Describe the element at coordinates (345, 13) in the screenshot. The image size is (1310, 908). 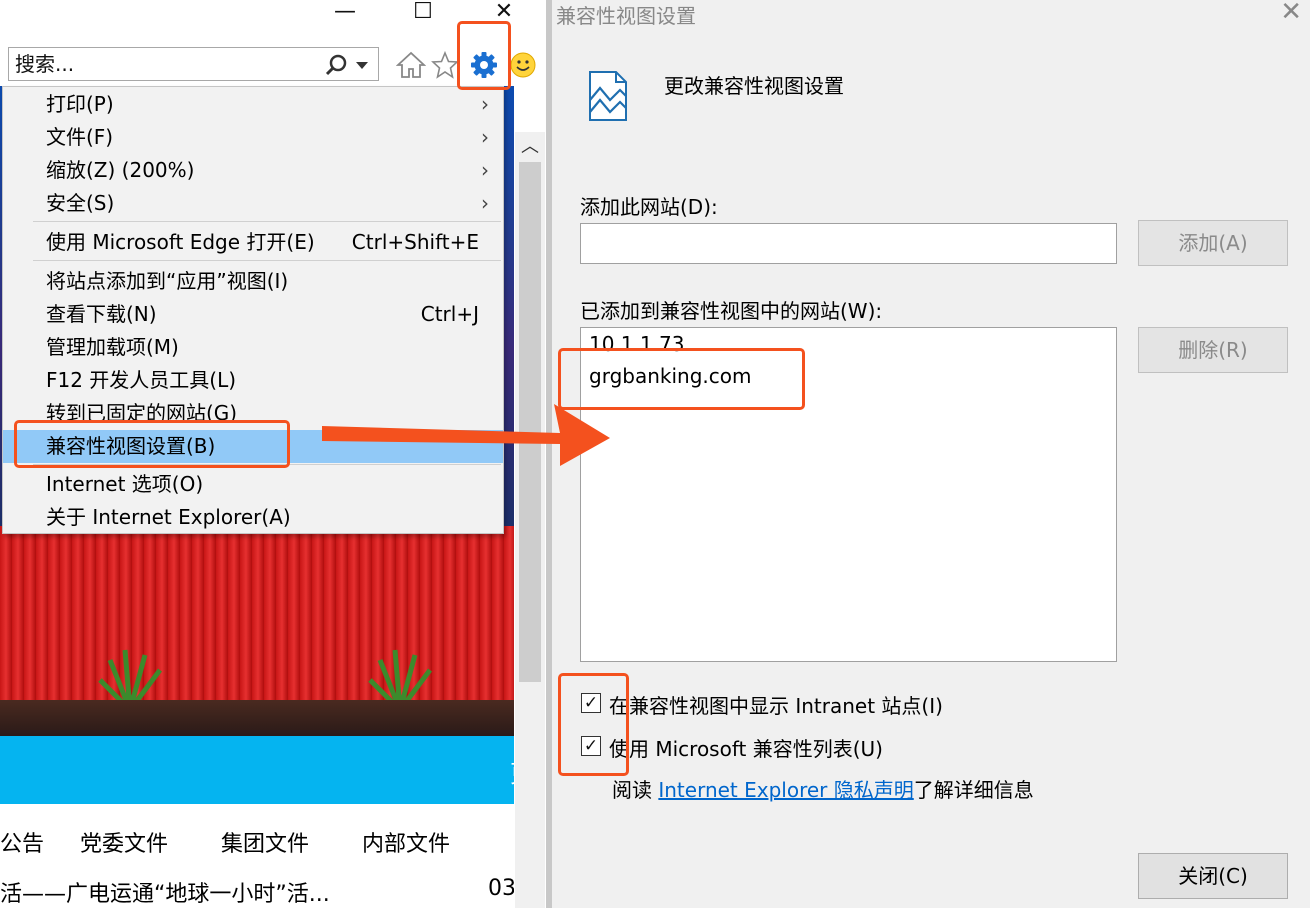
I see `minimize-button: —` at that location.